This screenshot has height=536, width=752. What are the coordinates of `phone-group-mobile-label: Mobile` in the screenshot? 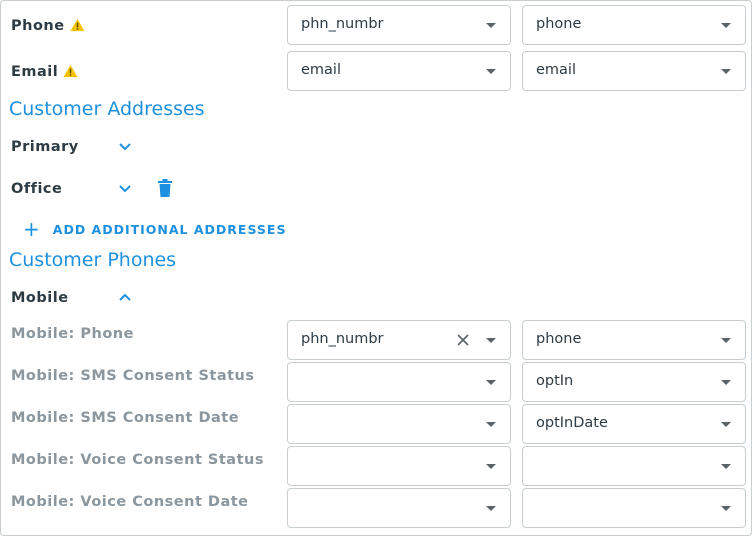 It's located at (40, 298).